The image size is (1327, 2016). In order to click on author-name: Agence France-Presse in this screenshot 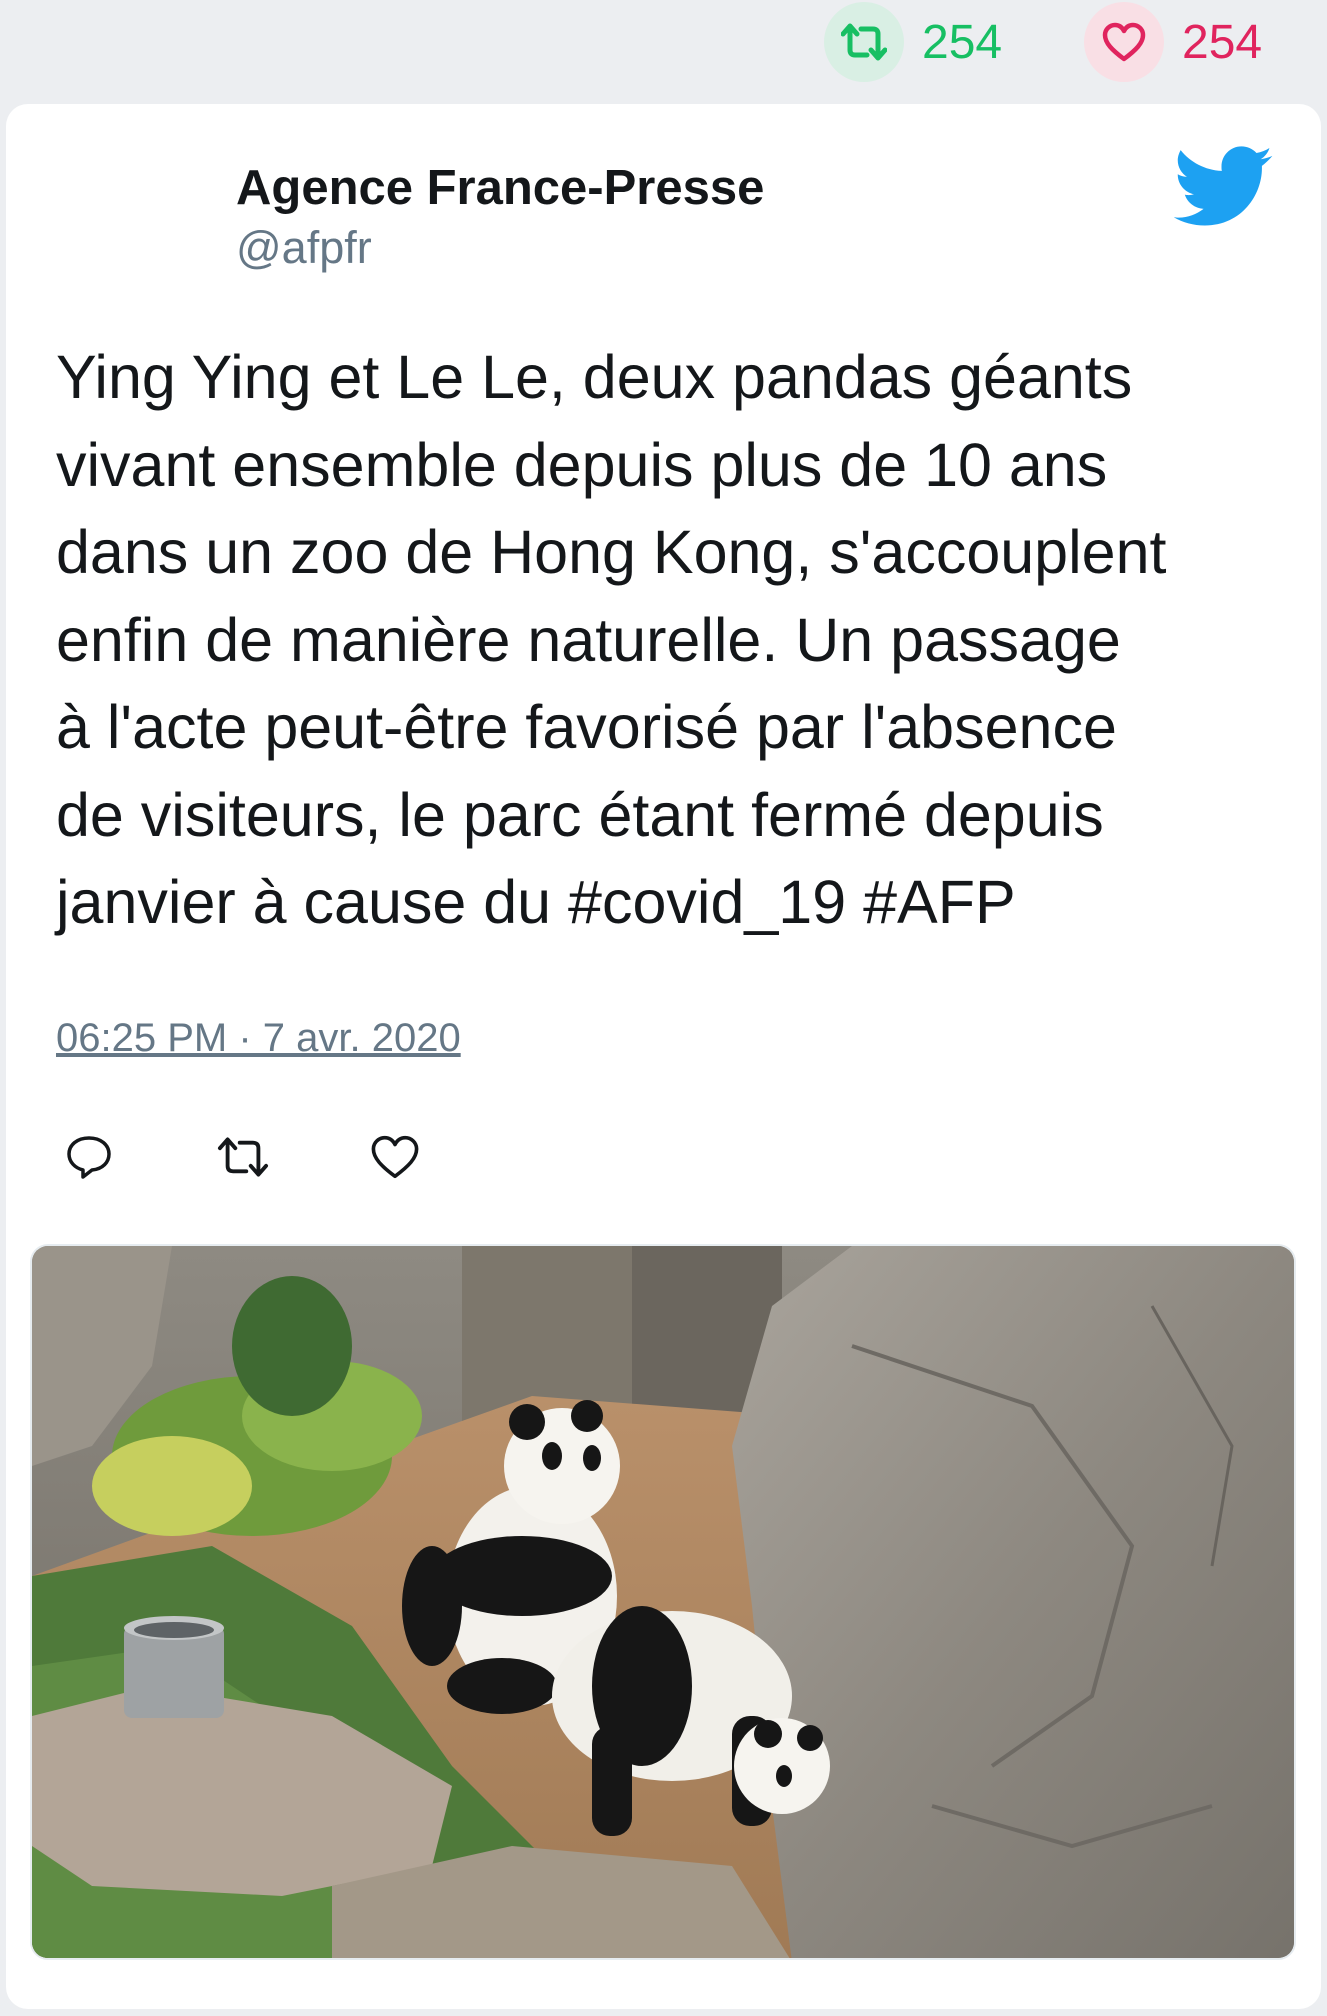, I will do `click(500, 188)`.